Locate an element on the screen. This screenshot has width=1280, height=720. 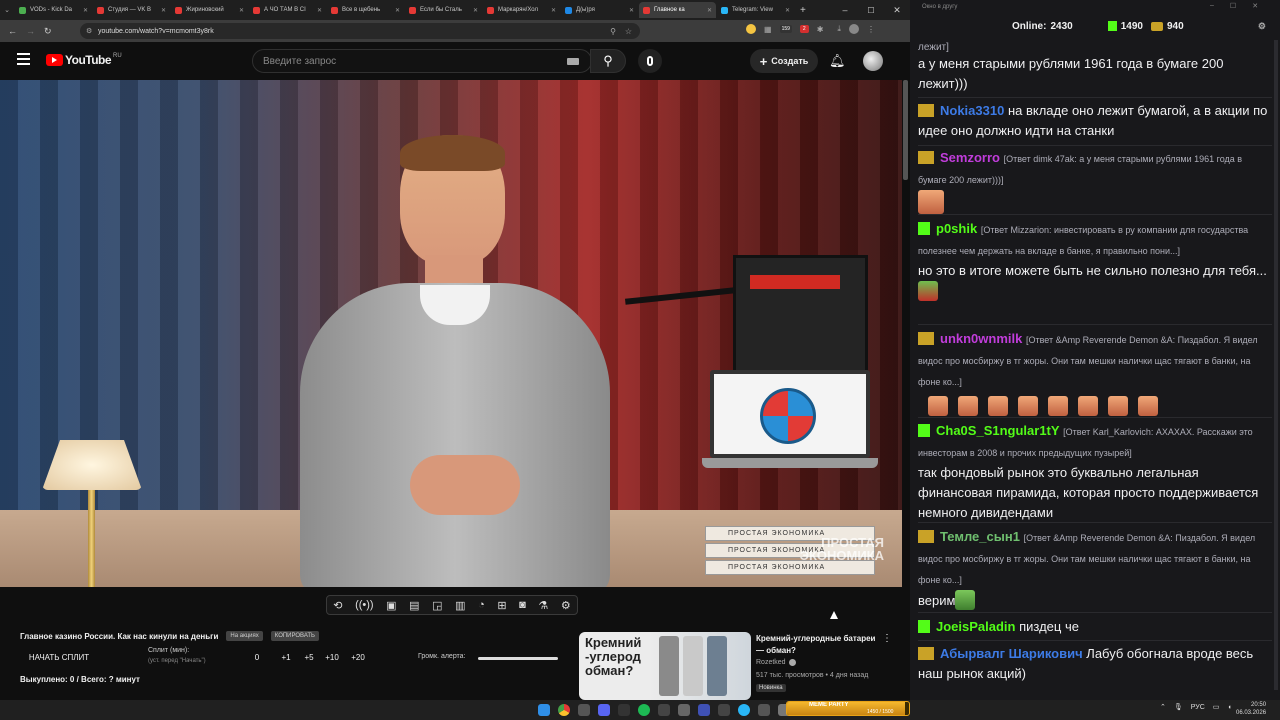
browser-tab: Жириновский ✕ is located at coordinates (209, 10).